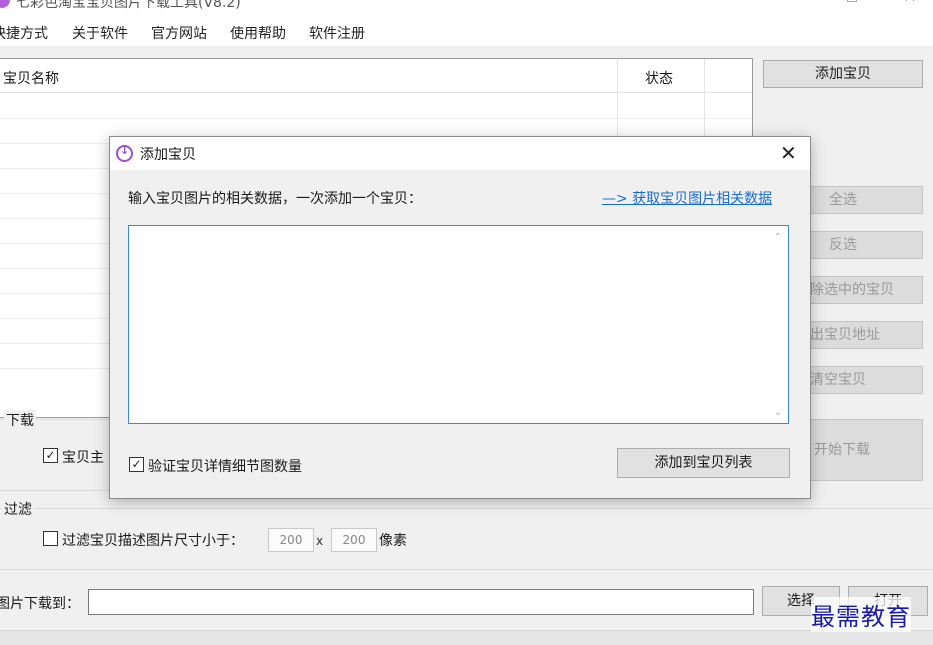 This screenshot has height=645, width=933. Describe the element at coordinates (31, 78) in the screenshot. I see `column-product-name: 宝贝名称` at that location.